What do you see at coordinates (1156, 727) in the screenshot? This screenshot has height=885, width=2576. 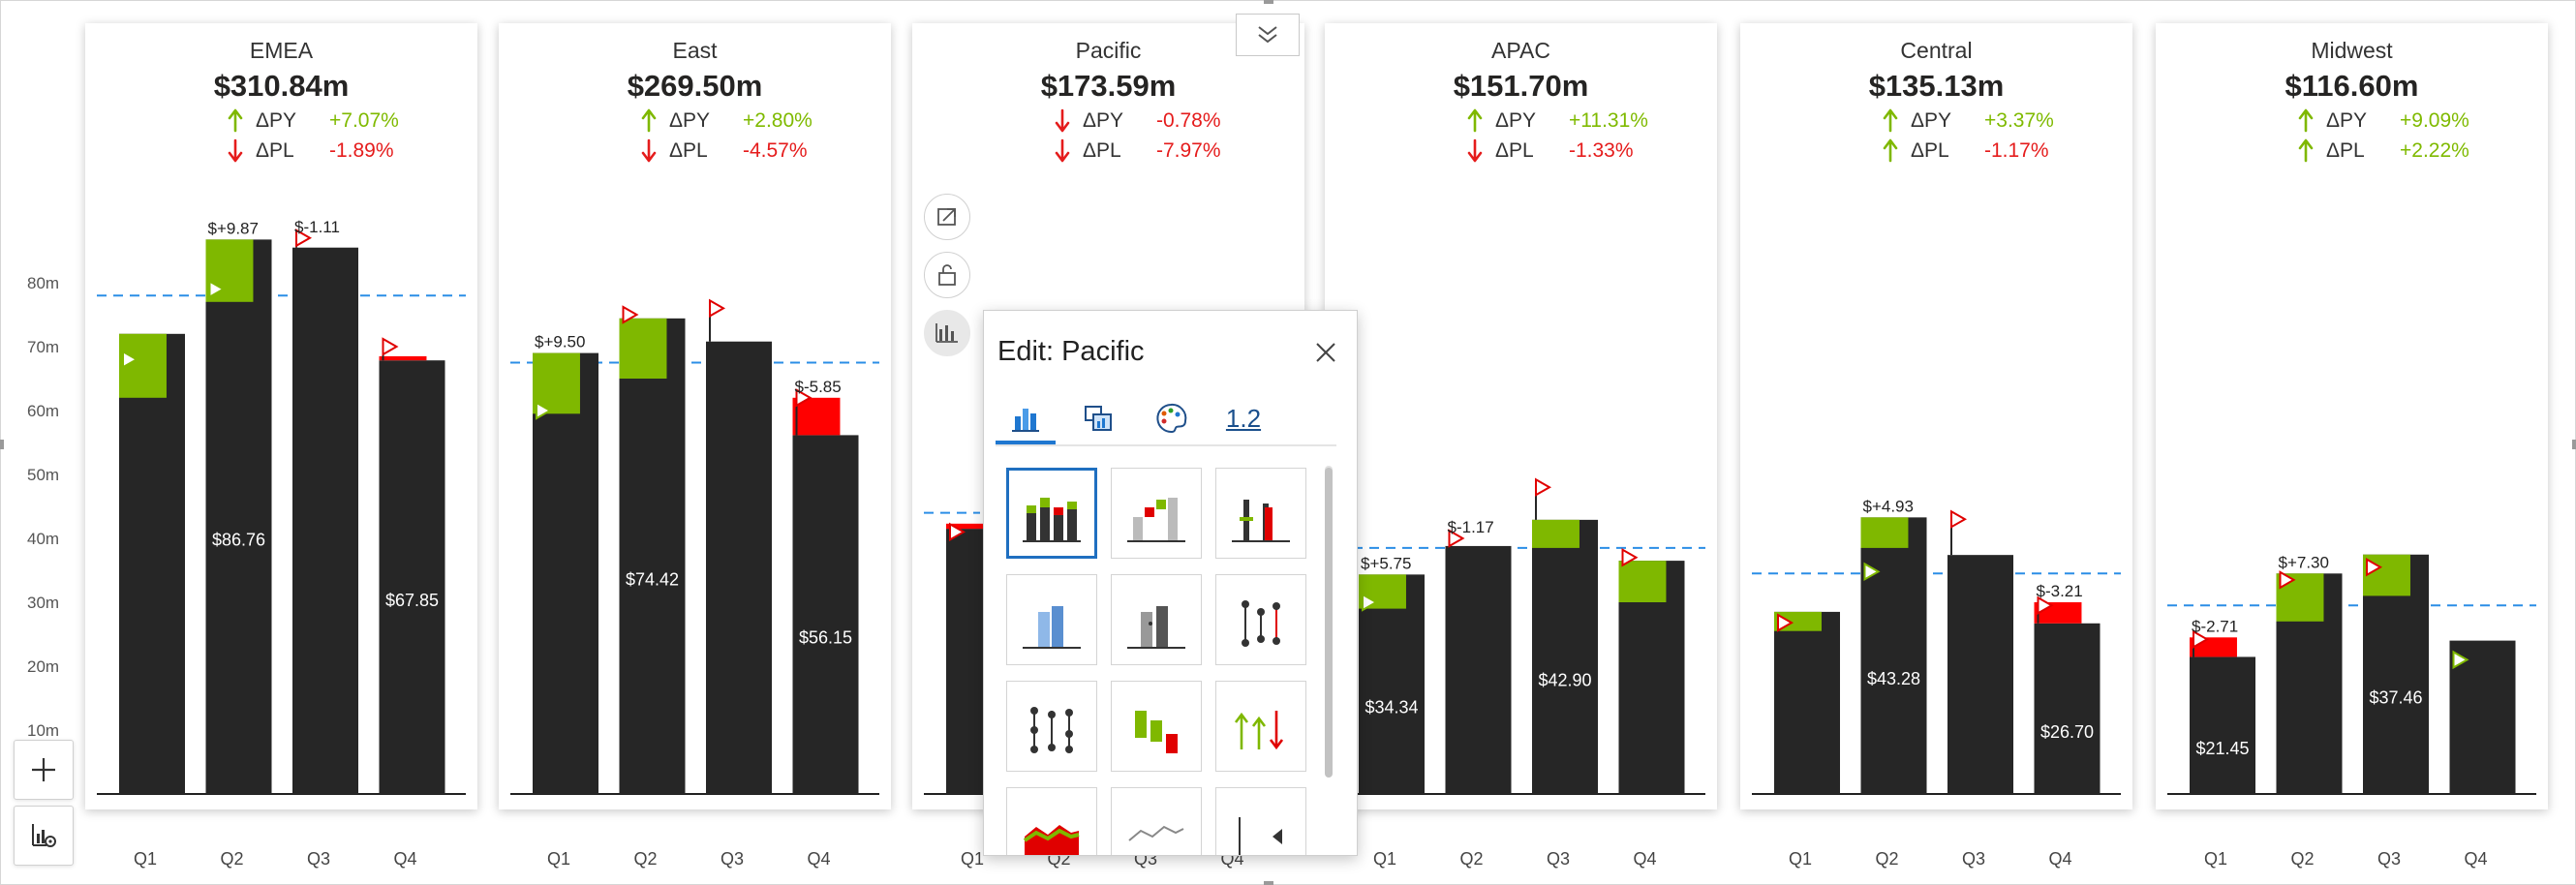 I see `chart-type-variance-bars` at bounding box center [1156, 727].